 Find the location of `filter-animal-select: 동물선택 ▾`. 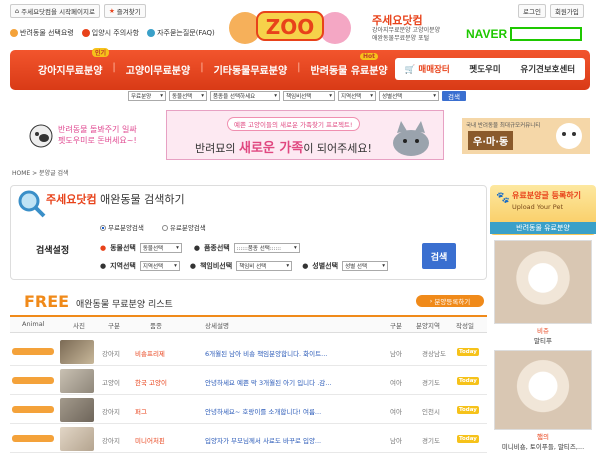

filter-animal-select: 동물선택 ▾ is located at coordinates (188, 96).